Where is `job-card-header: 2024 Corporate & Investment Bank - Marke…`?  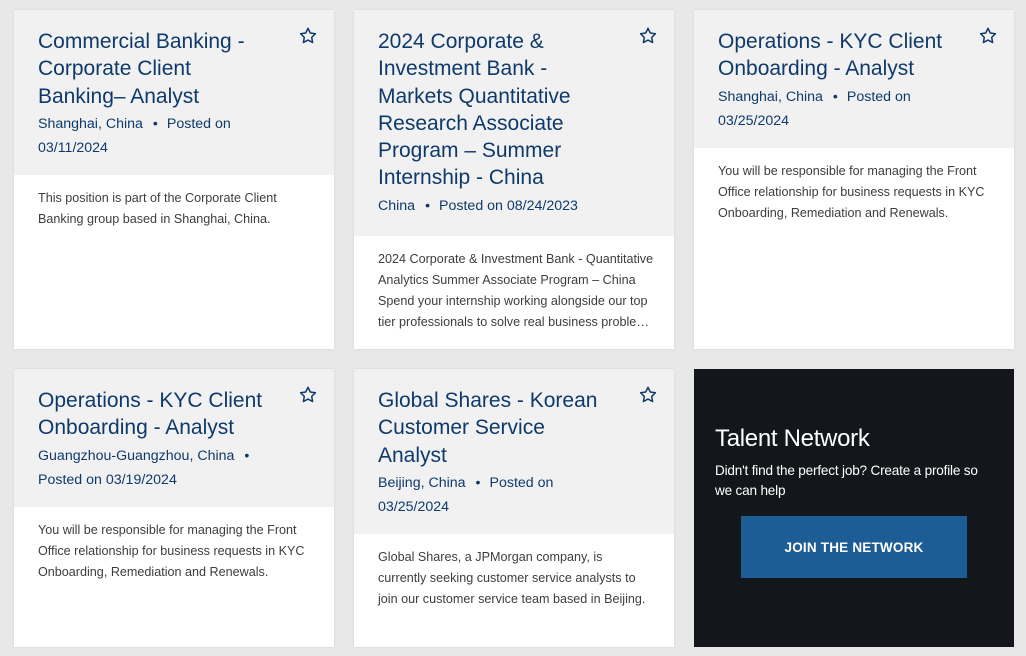 job-card-header: 2024 Corporate & Investment Bank - Marke… is located at coordinates (514, 123).